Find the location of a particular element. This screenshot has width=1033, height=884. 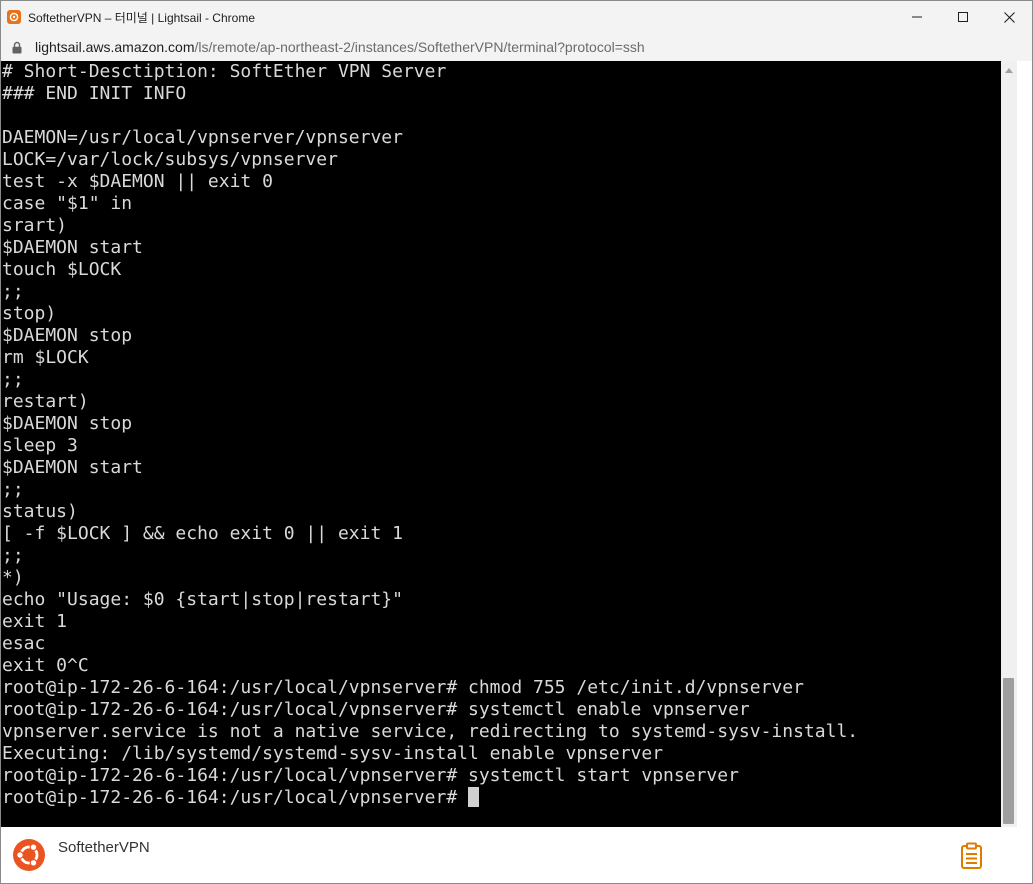

terminal-line: status) is located at coordinates (40, 511).